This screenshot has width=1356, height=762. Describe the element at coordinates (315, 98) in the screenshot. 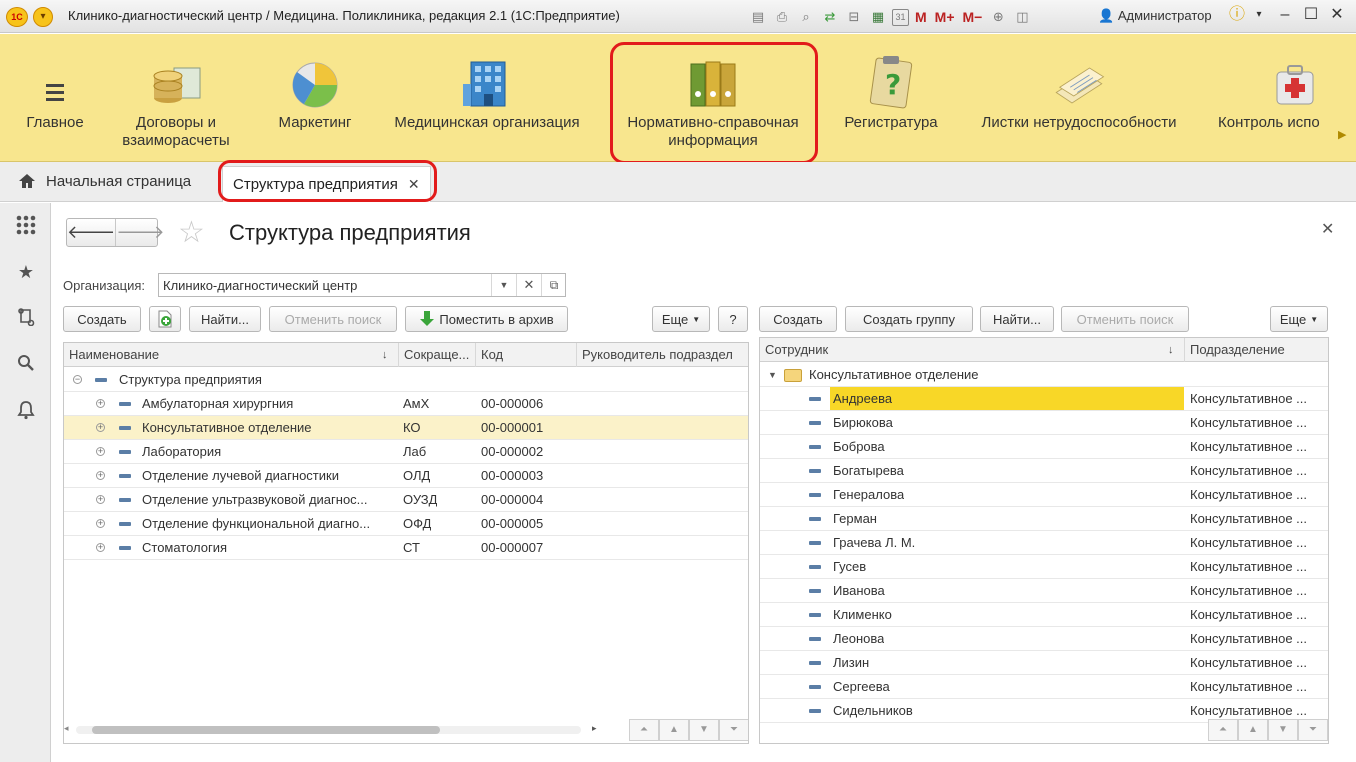

I see `section-marketing: Маркетинг` at that location.